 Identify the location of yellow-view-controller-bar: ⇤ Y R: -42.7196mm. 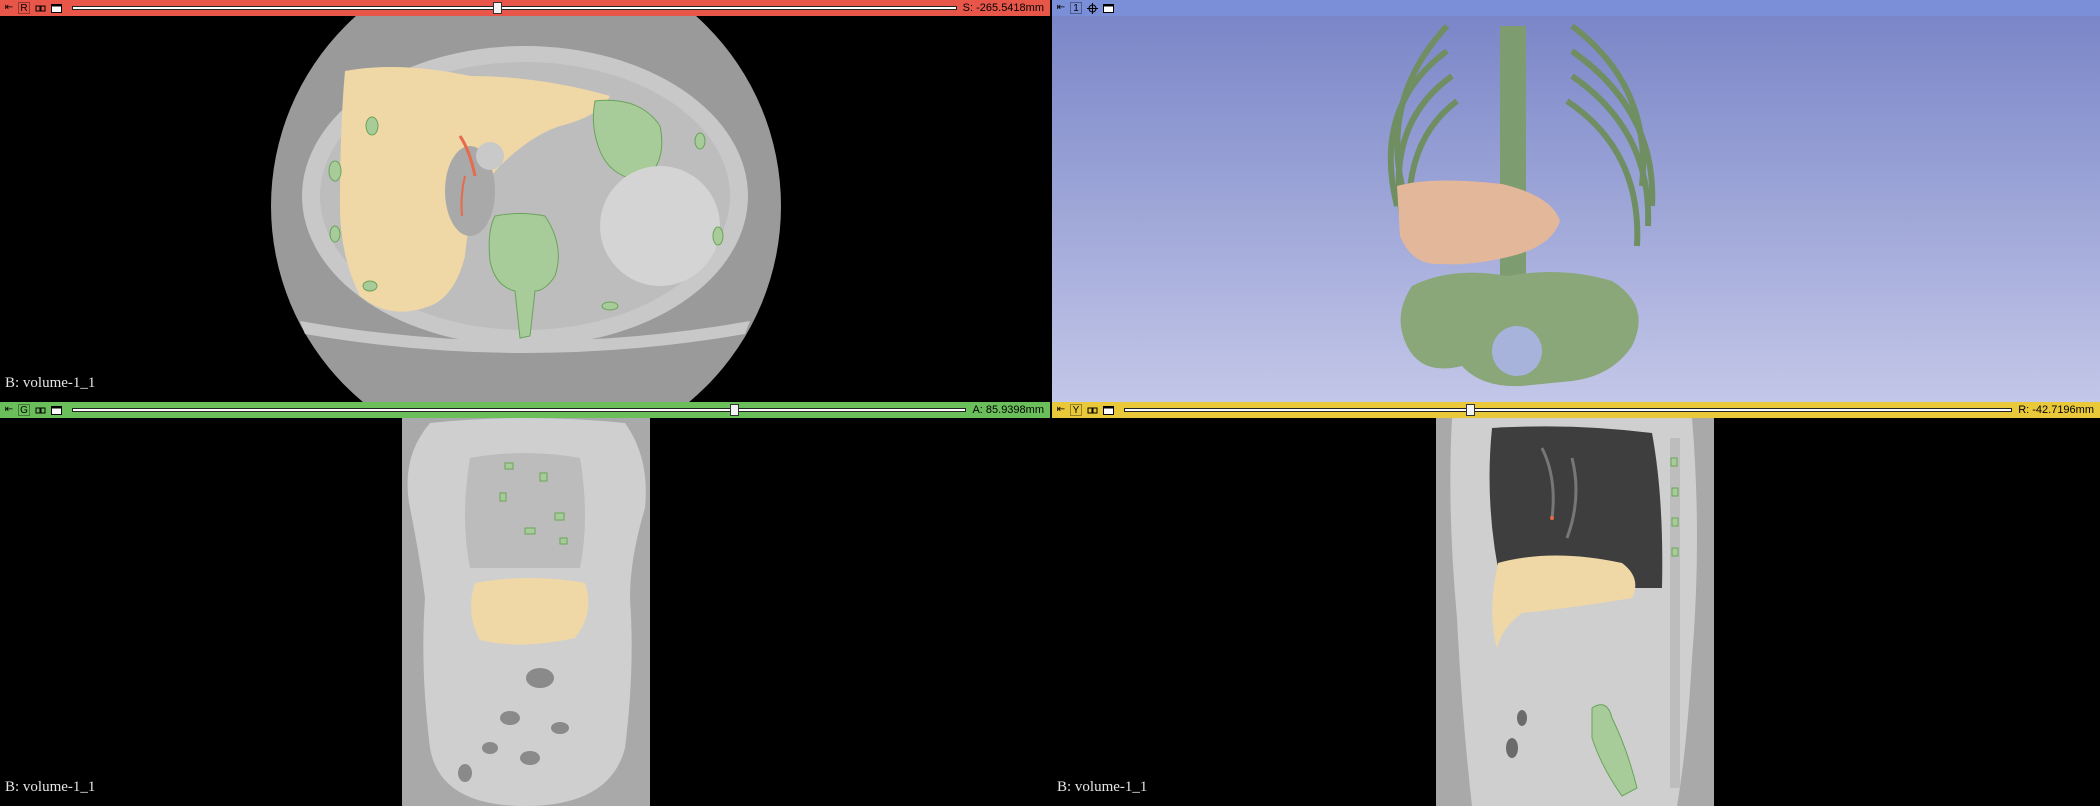
(1576, 410).